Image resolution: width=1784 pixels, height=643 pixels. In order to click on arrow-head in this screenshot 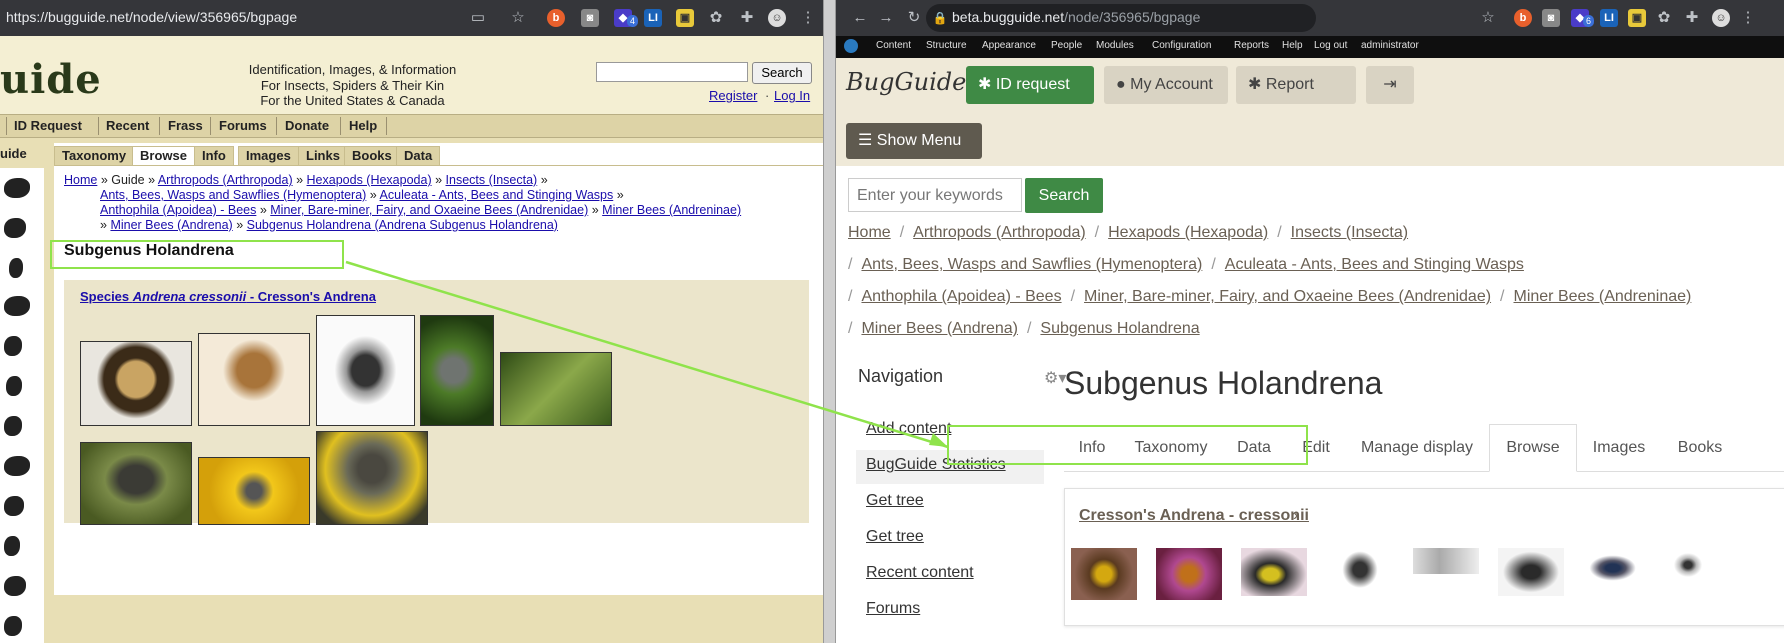, I will do `click(938, 440)`.